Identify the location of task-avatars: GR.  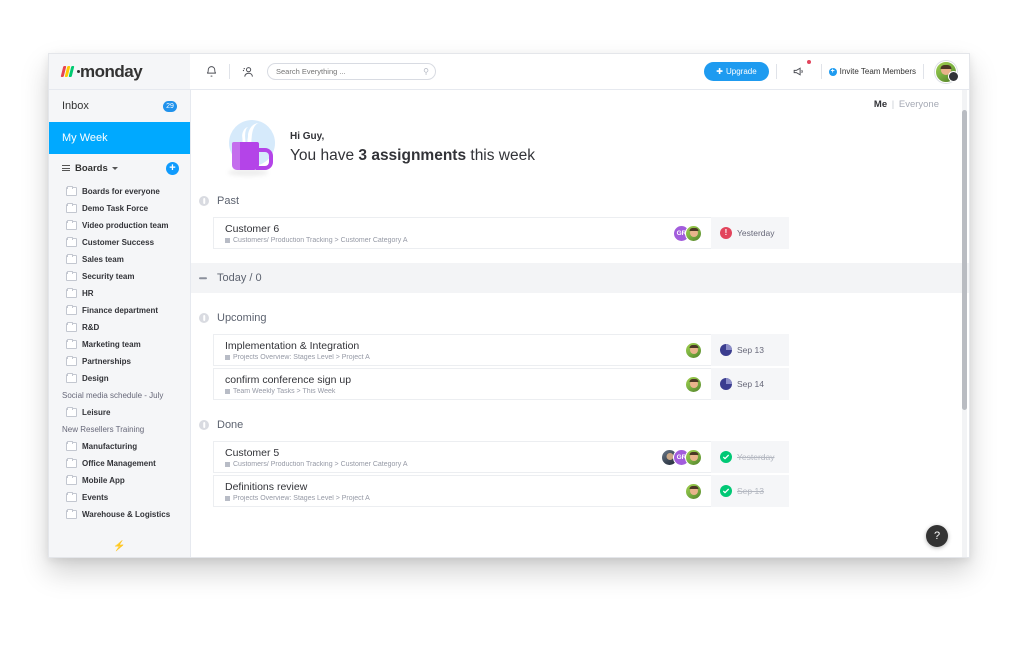
(686, 457).